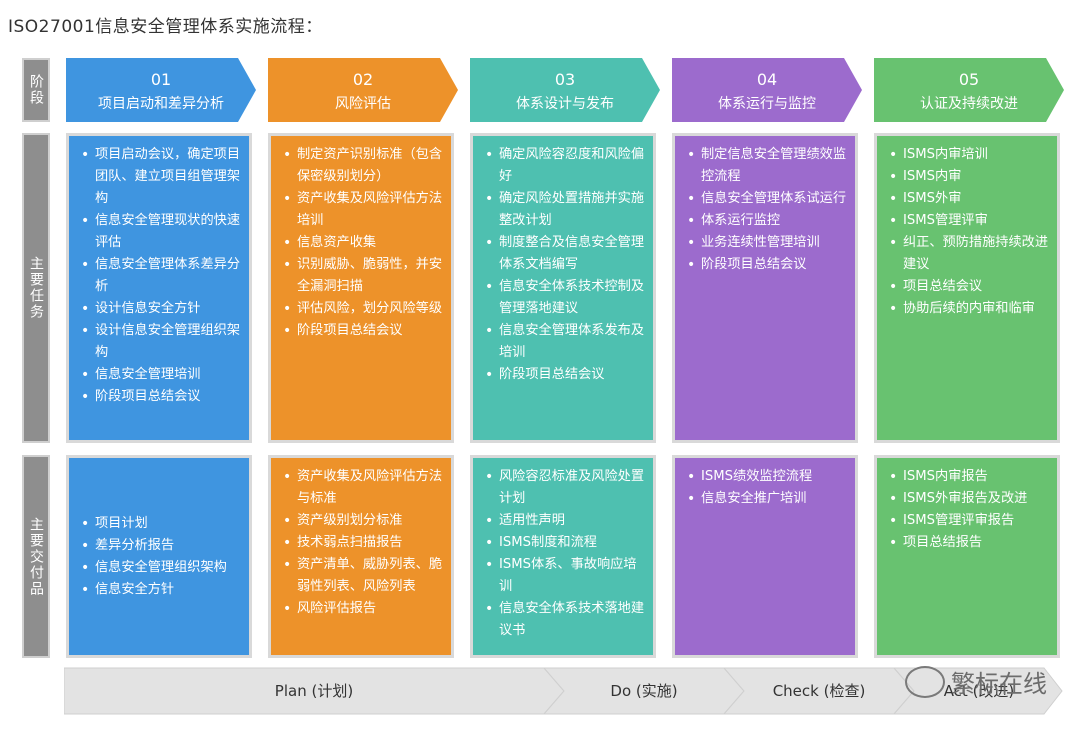 The image size is (1080, 733). Describe the element at coordinates (165, 27) in the screenshot. I see `page-title: ISO27001信息安全管理体系实施流程：` at that location.